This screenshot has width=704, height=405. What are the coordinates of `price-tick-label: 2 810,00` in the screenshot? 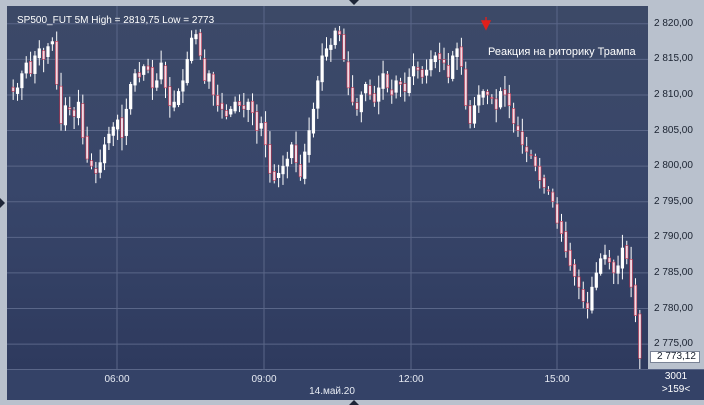 It's located at (673, 94).